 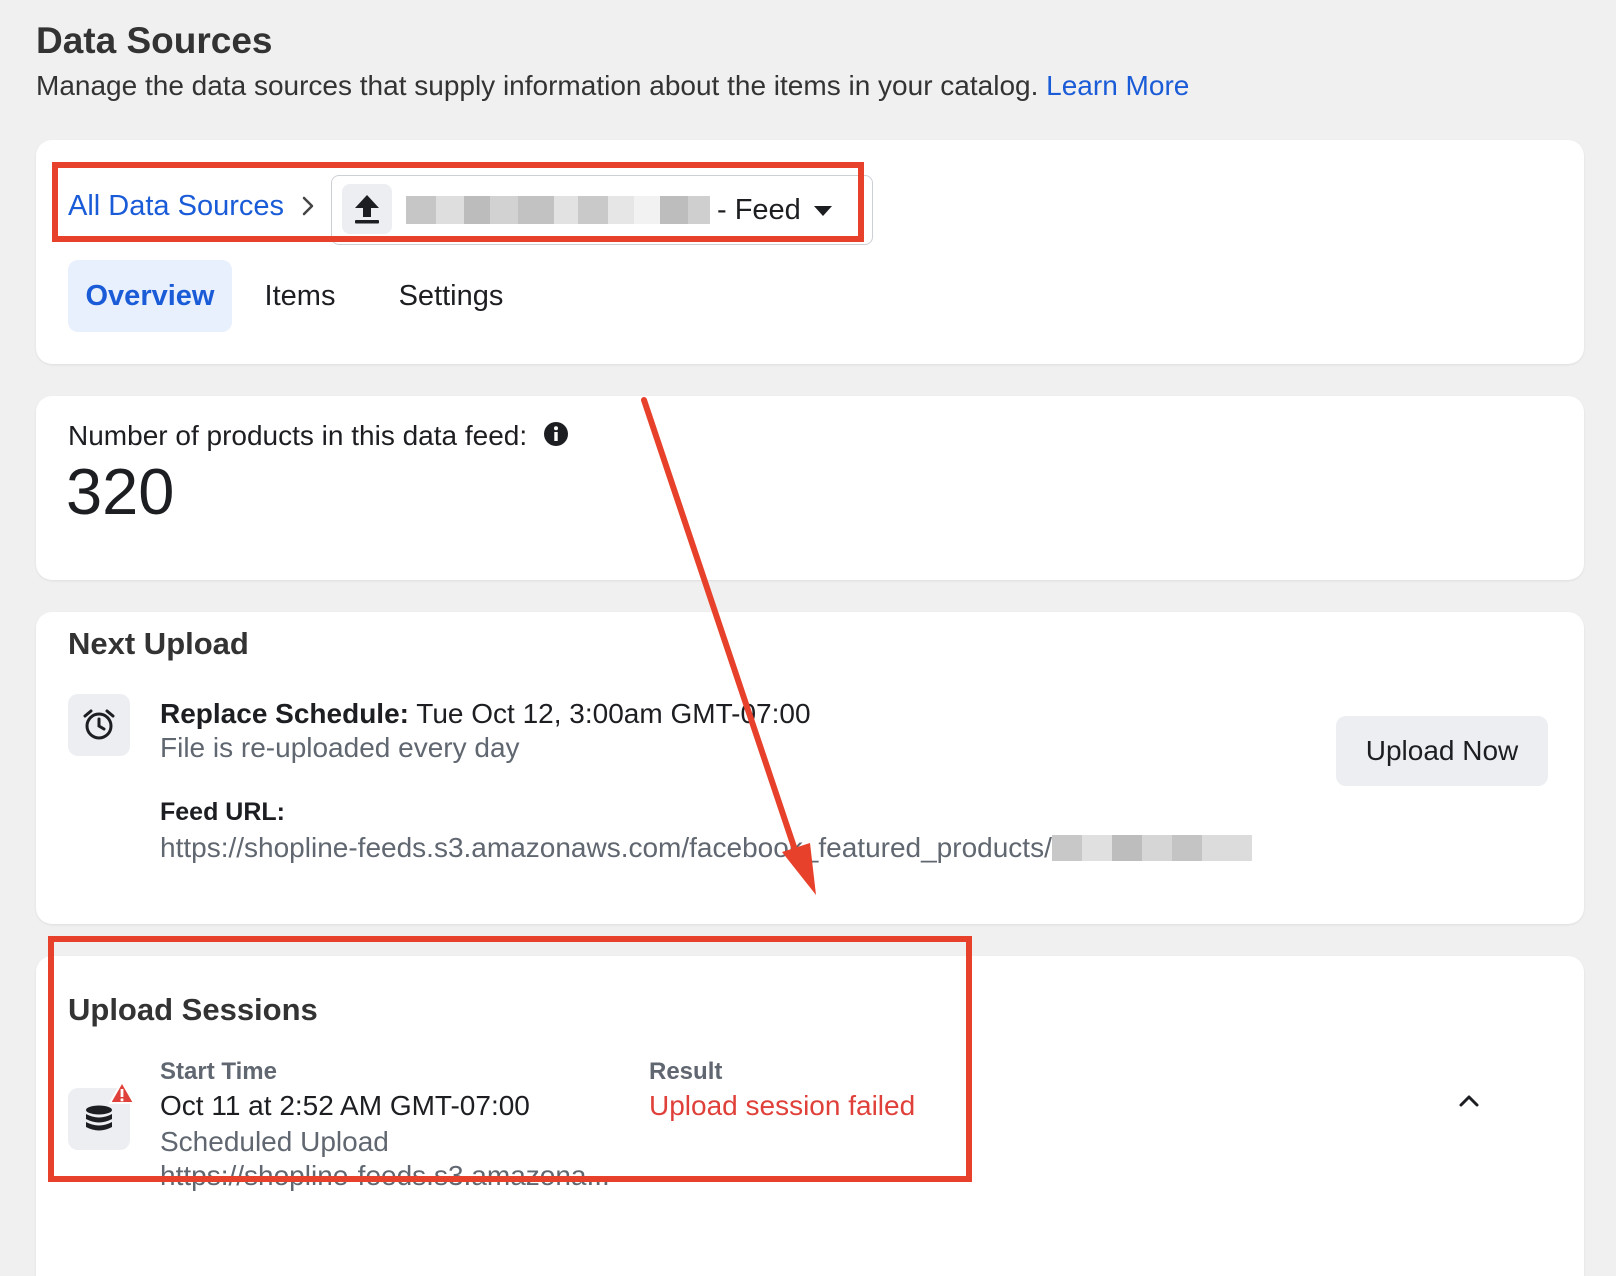 I want to click on database-icon, so click(x=99, y=1118).